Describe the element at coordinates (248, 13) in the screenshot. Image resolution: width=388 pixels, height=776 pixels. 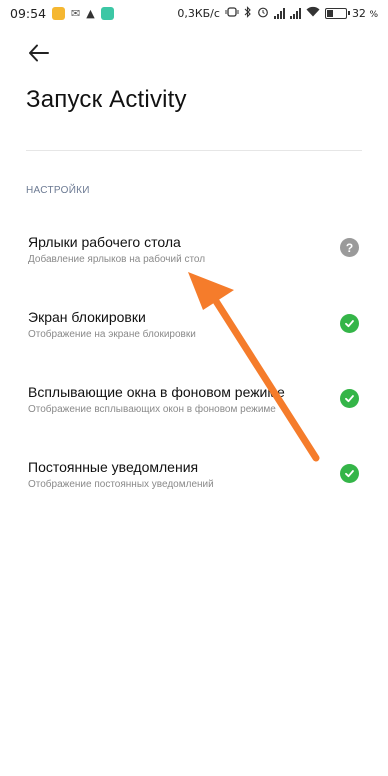
I see `bluetooth-icon` at that location.